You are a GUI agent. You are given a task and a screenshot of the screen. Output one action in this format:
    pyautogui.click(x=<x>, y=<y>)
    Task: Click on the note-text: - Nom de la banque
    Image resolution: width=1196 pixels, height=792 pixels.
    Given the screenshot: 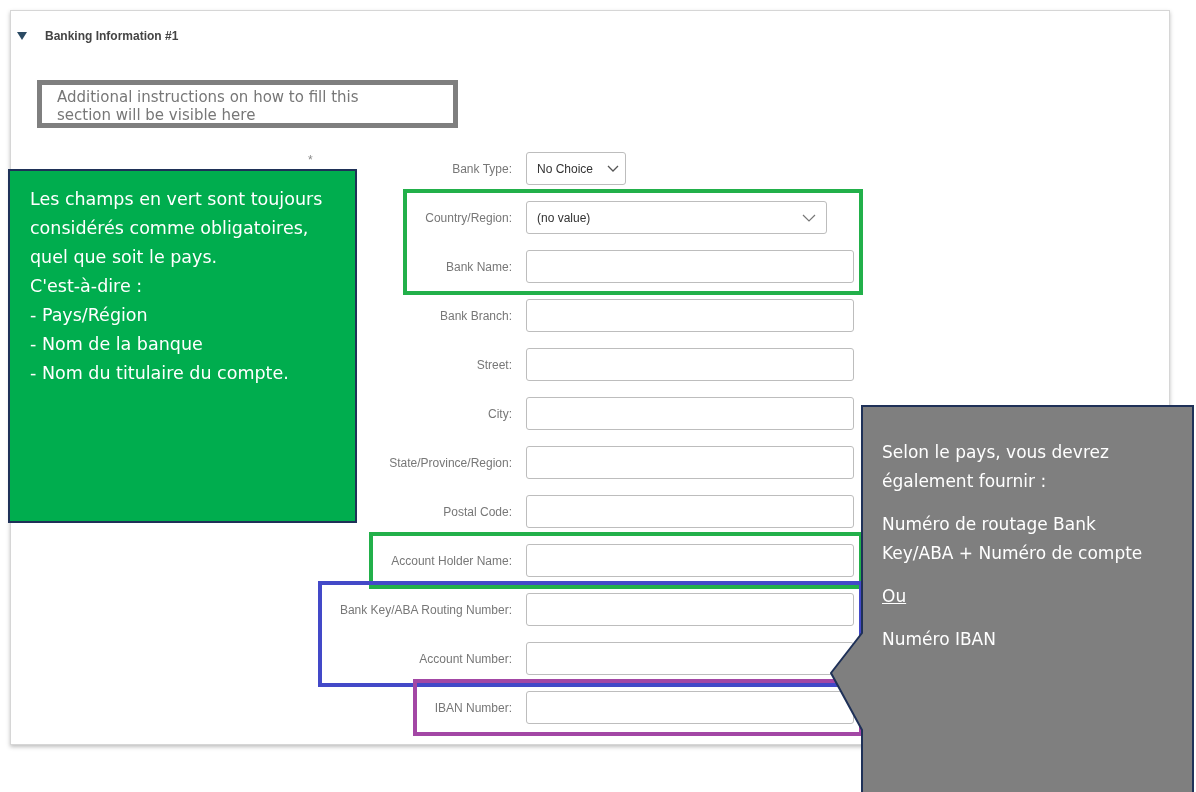 What is the action you would take?
    pyautogui.click(x=117, y=344)
    